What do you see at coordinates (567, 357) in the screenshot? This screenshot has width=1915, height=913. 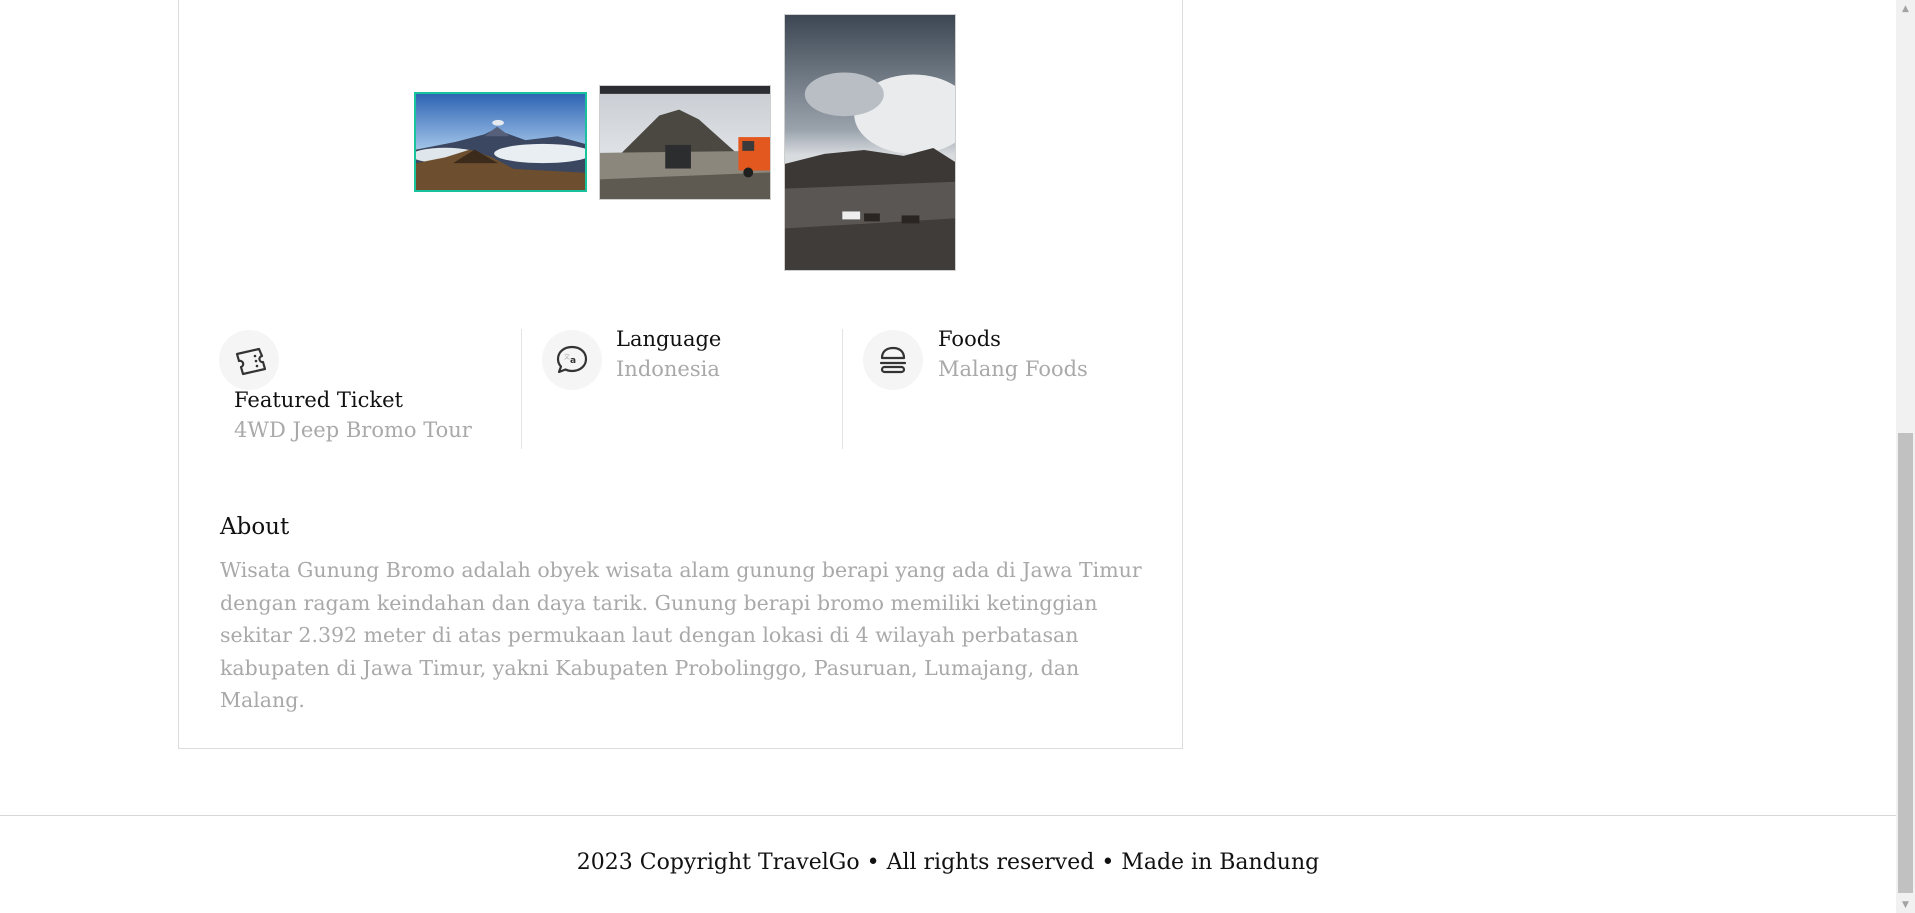 I see `svg-text: 文` at bounding box center [567, 357].